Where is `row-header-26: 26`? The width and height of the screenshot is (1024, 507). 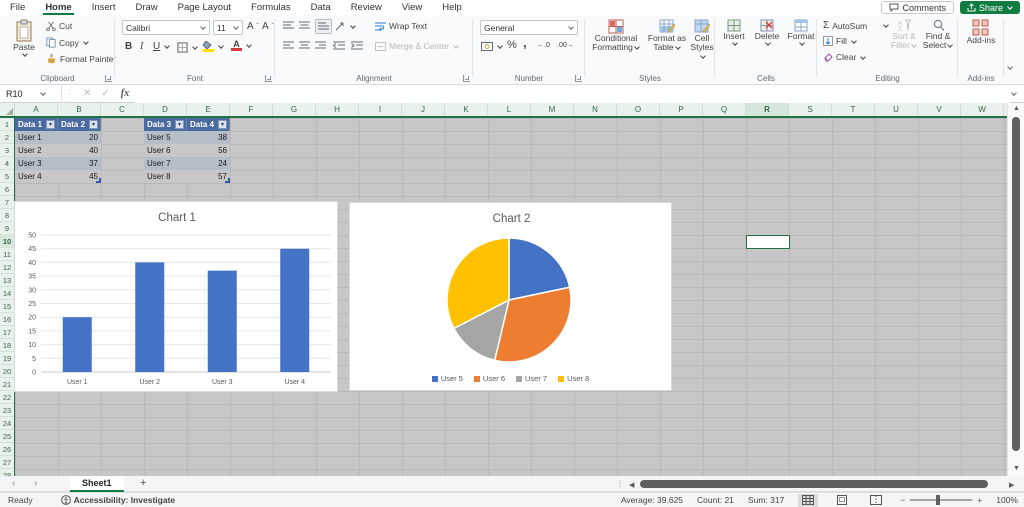
row-header-26: 26 is located at coordinates (7, 449).